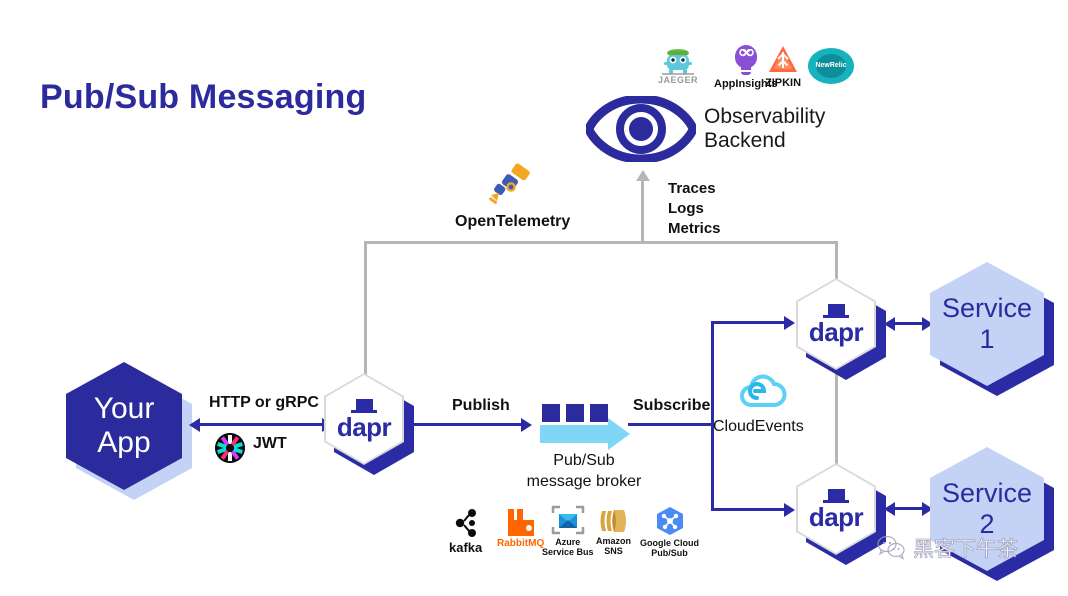  Describe the element at coordinates (669, 552) in the screenshot. I see `google-cloud-pubsub-label-line2: Pub/Sub` at that location.